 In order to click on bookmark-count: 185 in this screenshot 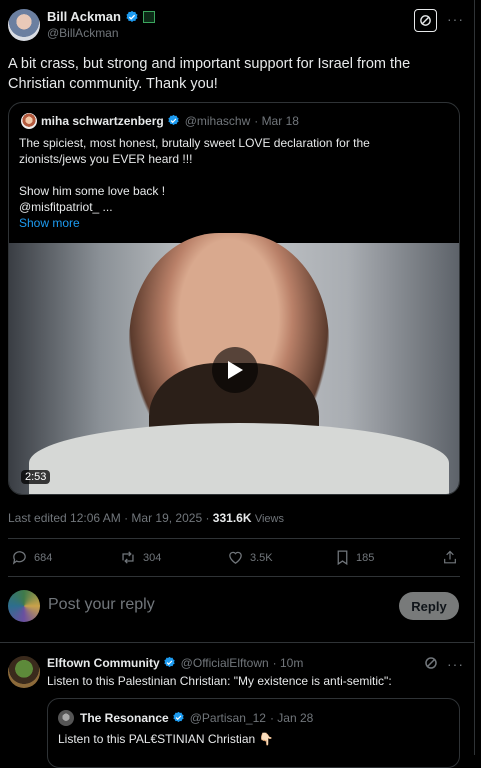, I will do `click(365, 557)`.